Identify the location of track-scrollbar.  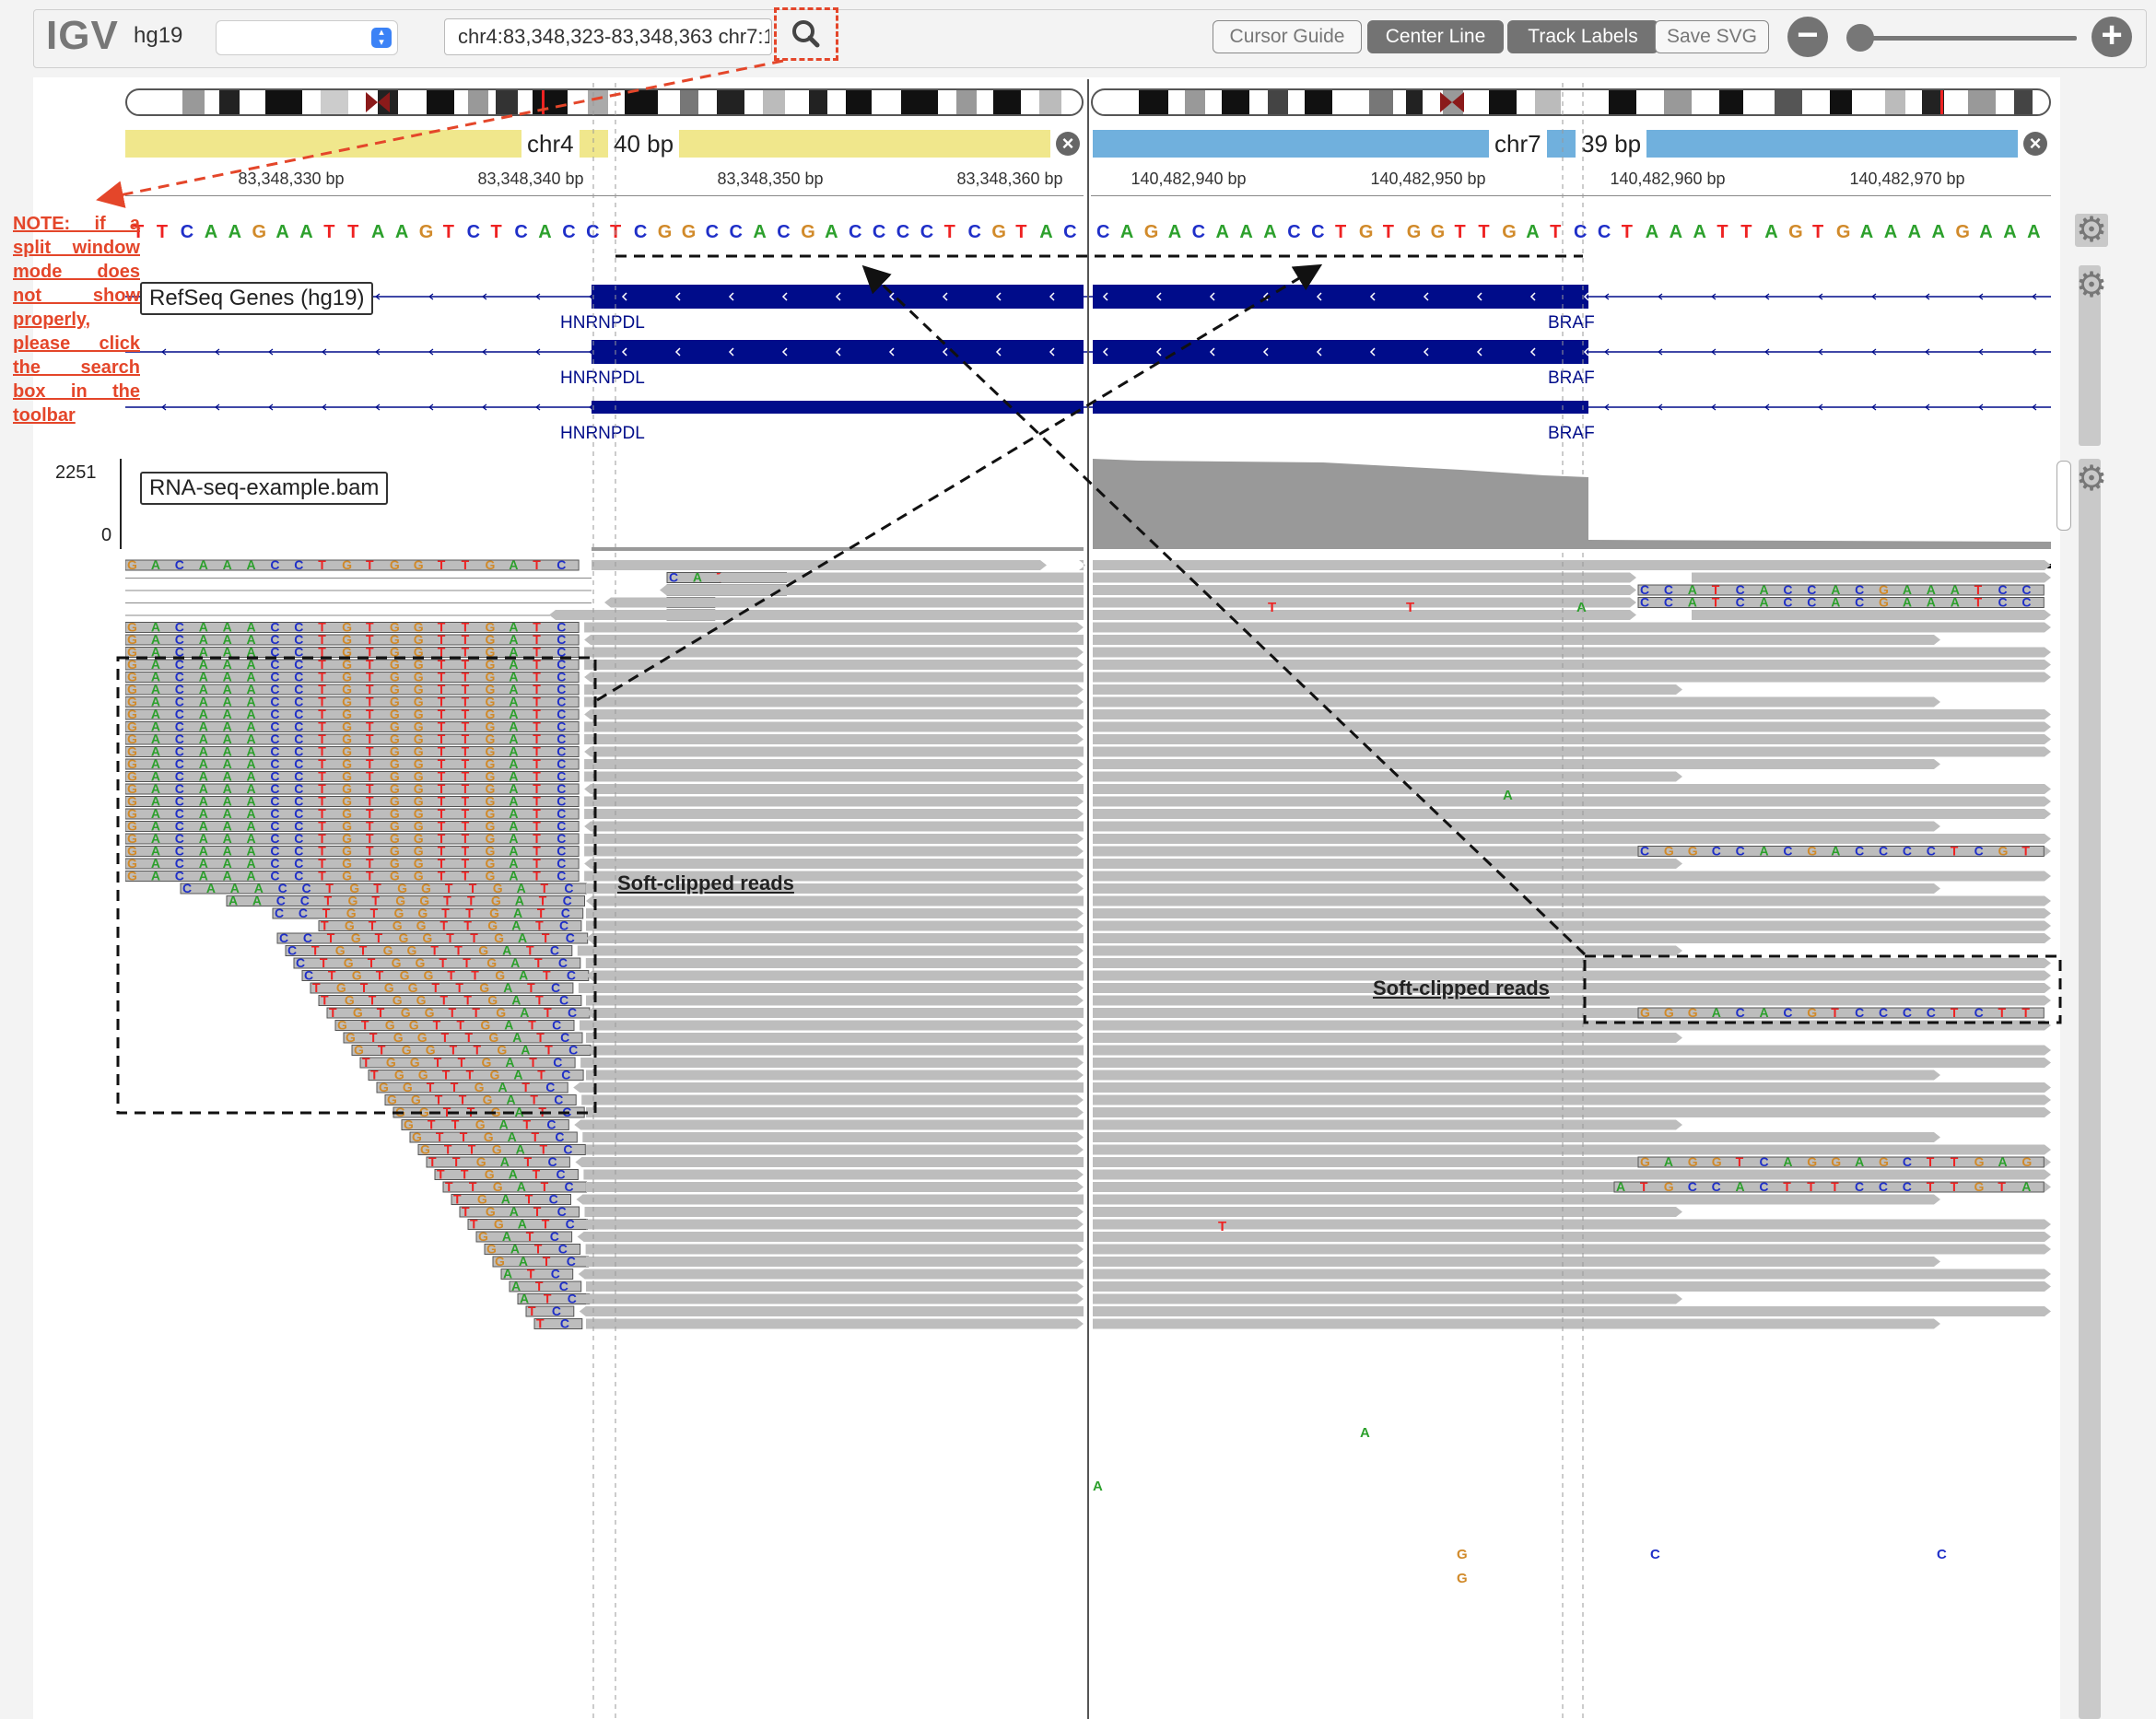
(2090, 1089).